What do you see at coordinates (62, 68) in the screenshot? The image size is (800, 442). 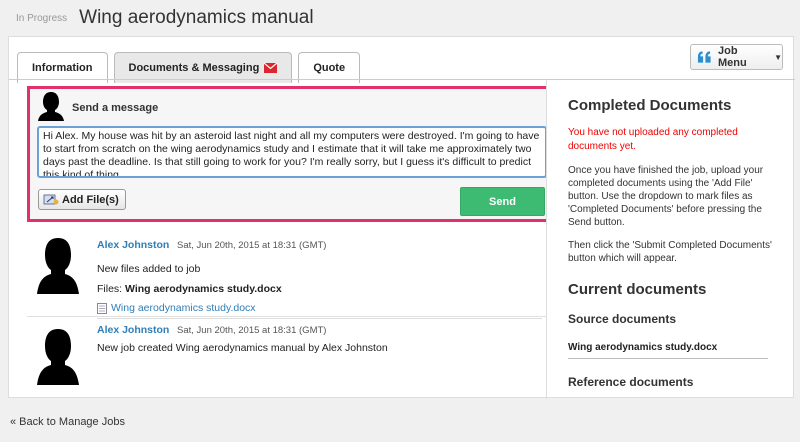 I see `tab-label: Information` at bounding box center [62, 68].